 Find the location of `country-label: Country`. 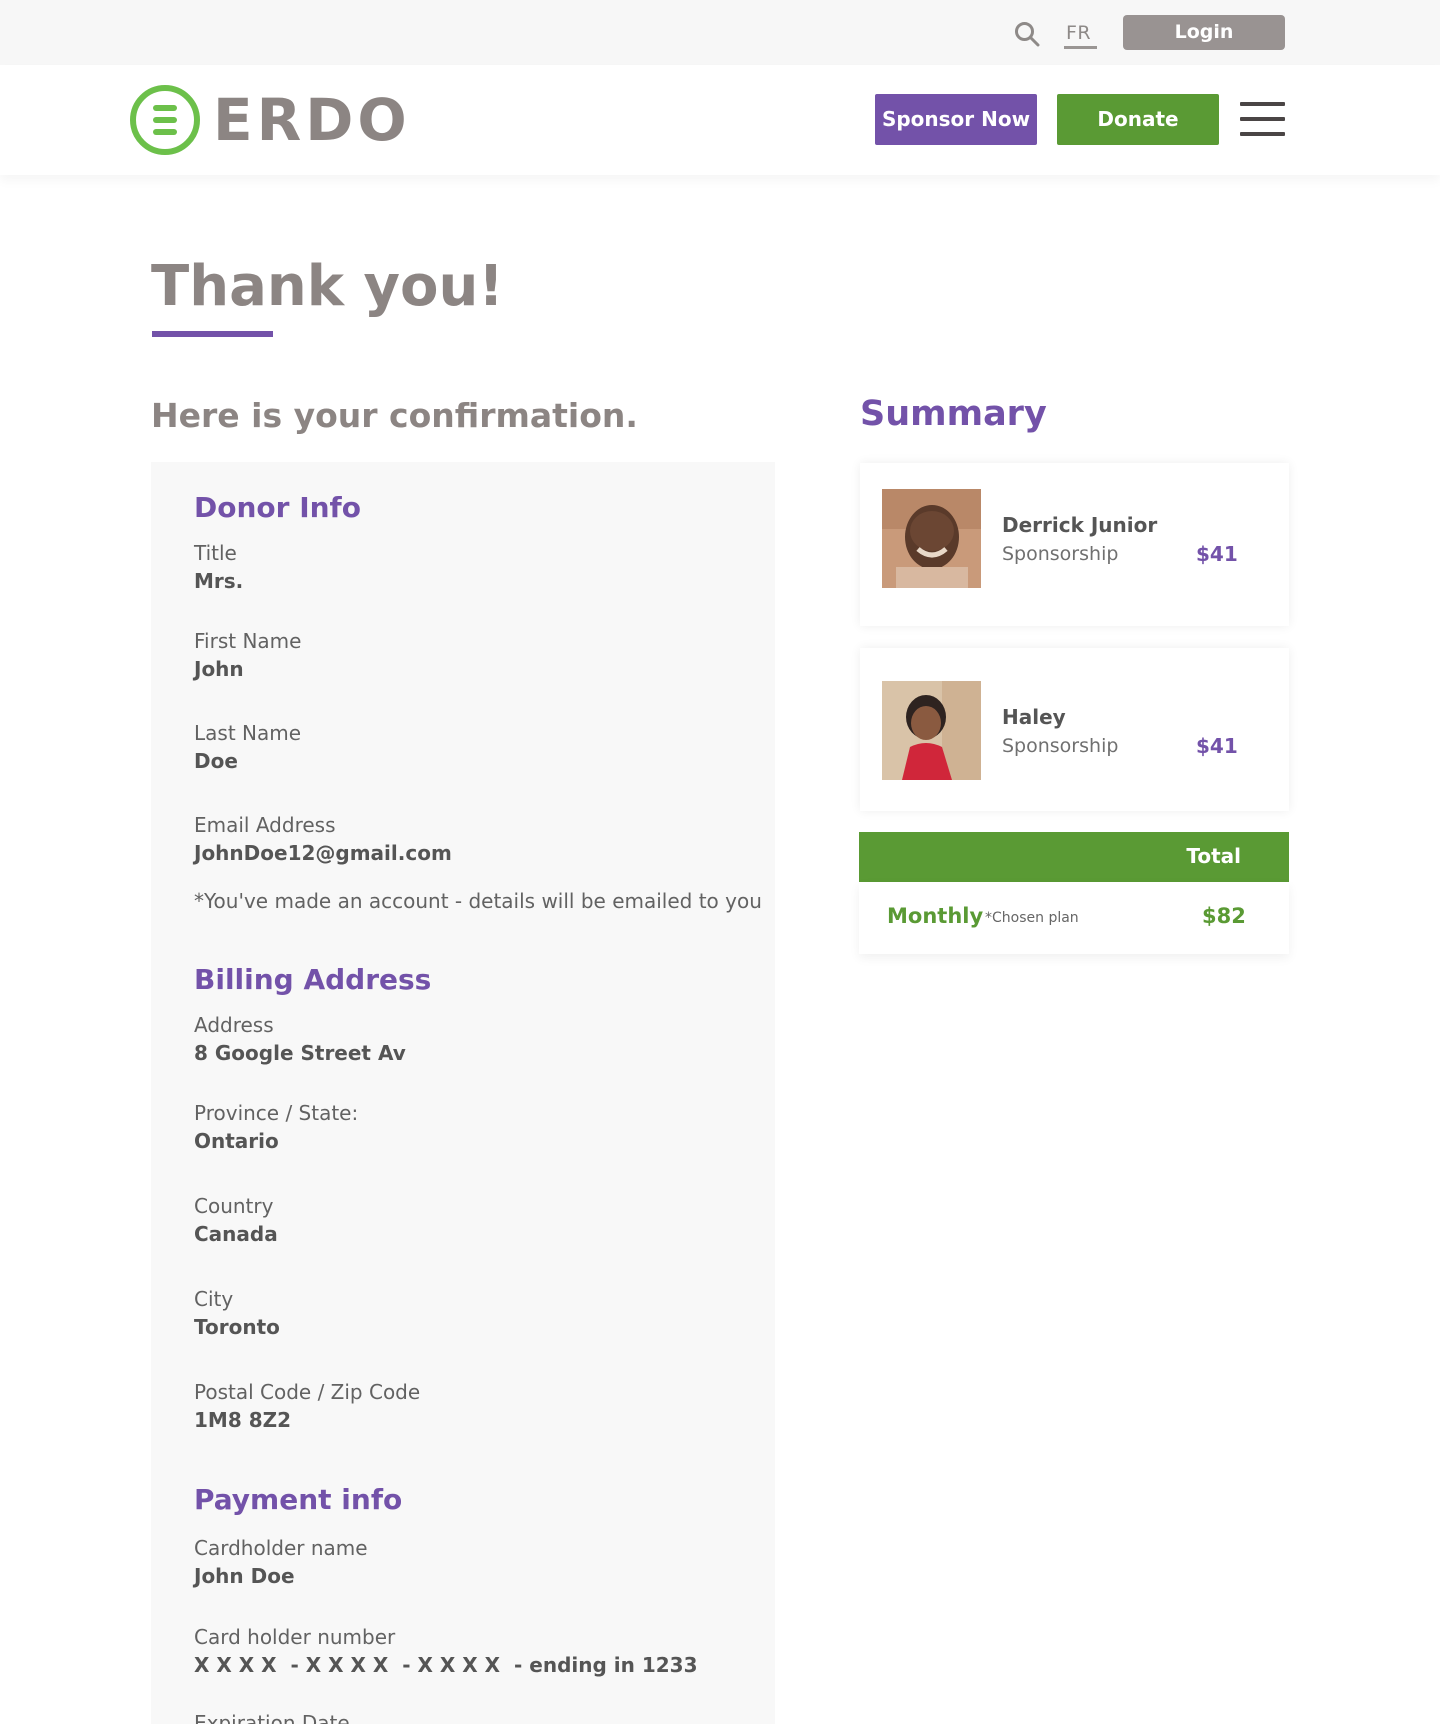

country-label: Country is located at coordinates (234, 1206).